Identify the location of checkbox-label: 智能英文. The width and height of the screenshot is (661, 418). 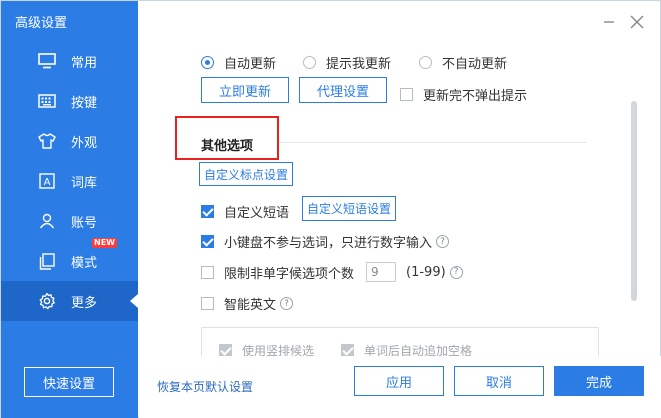
(250, 305).